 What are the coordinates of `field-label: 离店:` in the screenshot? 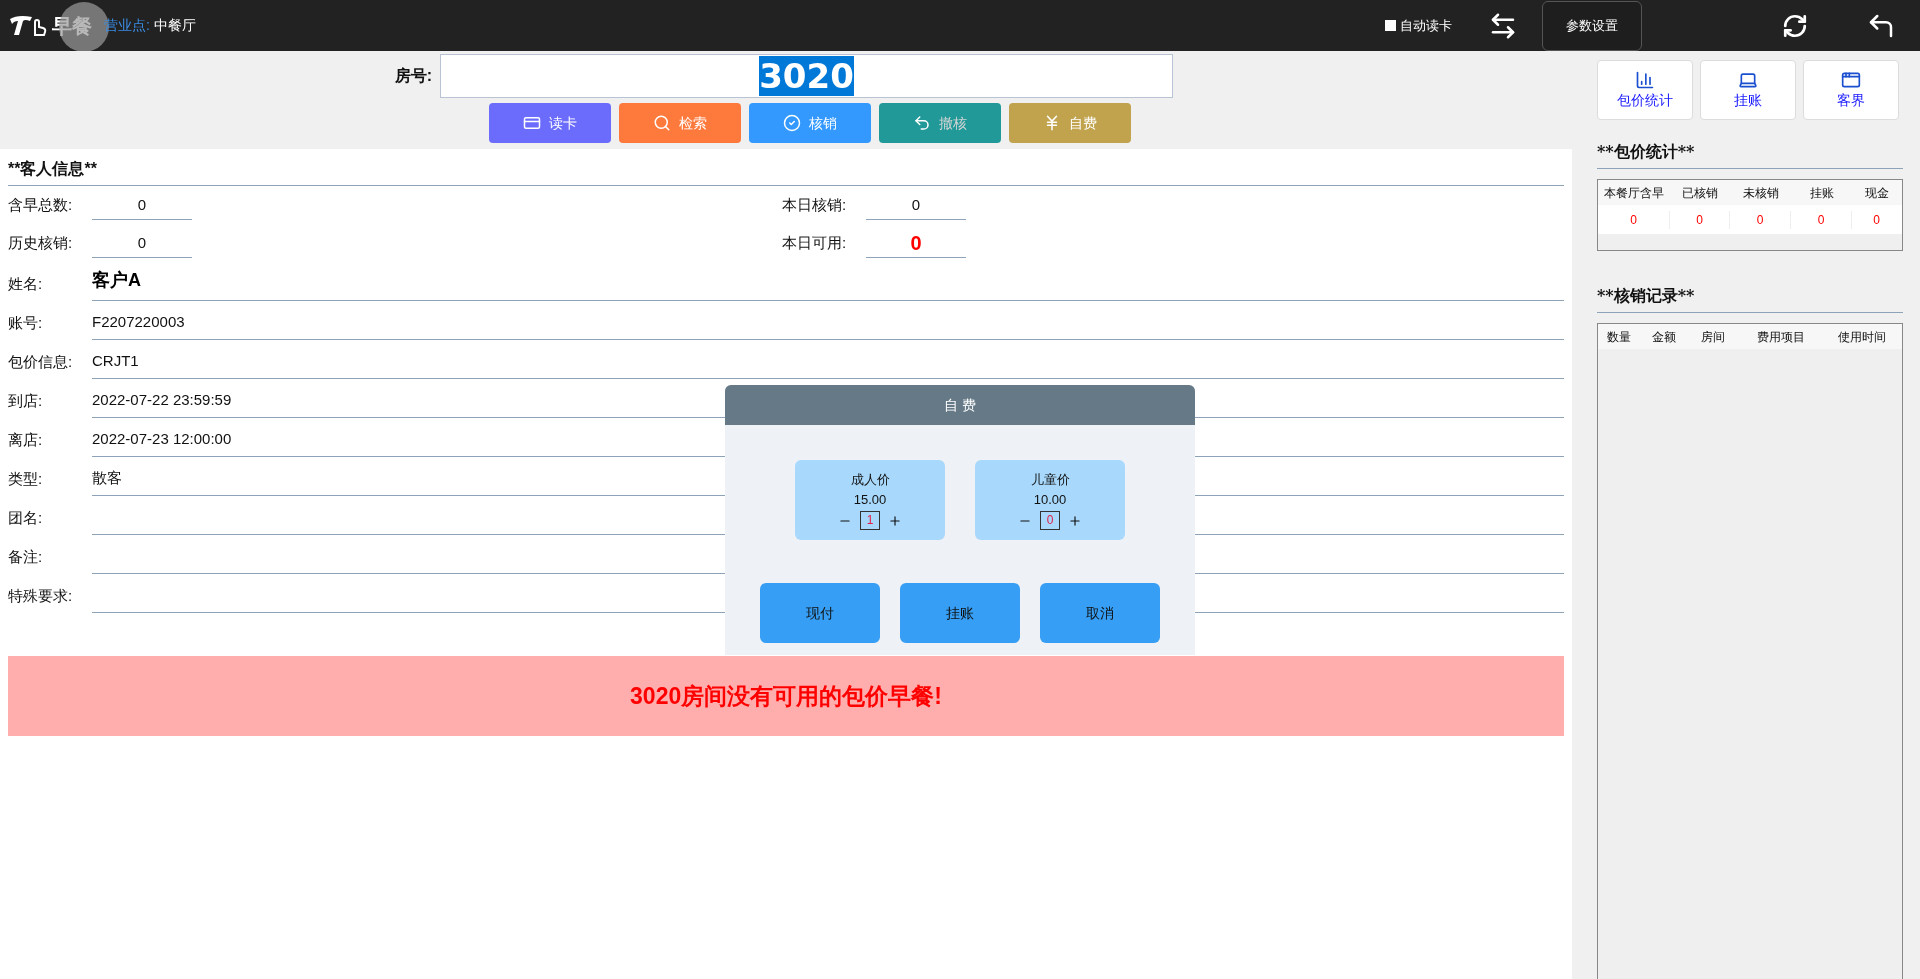 It's located at (26, 439).